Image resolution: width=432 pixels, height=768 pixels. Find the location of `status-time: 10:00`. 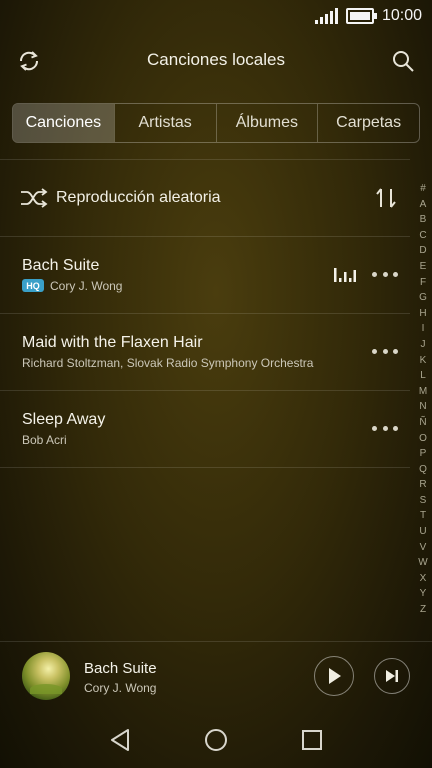

status-time: 10:00 is located at coordinates (401, 15).